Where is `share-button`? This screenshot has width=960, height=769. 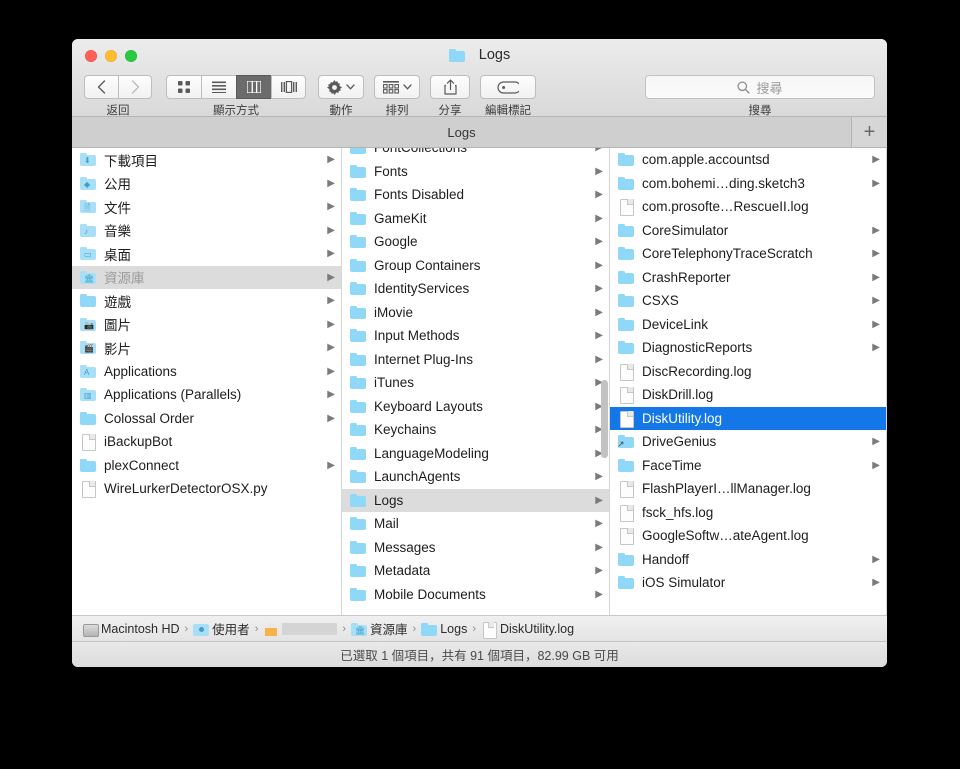 share-button is located at coordinates (450, 87).